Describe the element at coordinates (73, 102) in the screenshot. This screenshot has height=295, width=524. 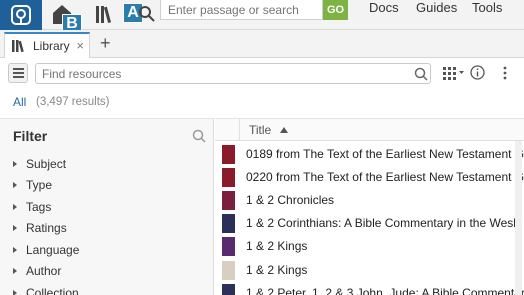
I see `result-count: (3,497 results)` at that location.